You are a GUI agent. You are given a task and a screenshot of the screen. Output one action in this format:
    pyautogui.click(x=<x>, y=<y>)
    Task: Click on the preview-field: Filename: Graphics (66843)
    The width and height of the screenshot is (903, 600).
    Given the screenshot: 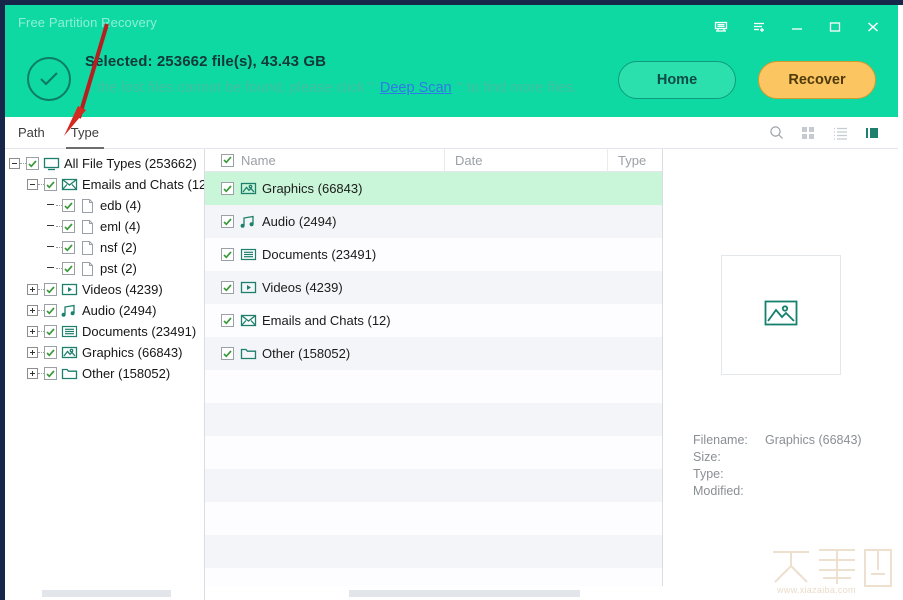 What is the action you would take?
    pyautogui.click(x=777, y=440)
    